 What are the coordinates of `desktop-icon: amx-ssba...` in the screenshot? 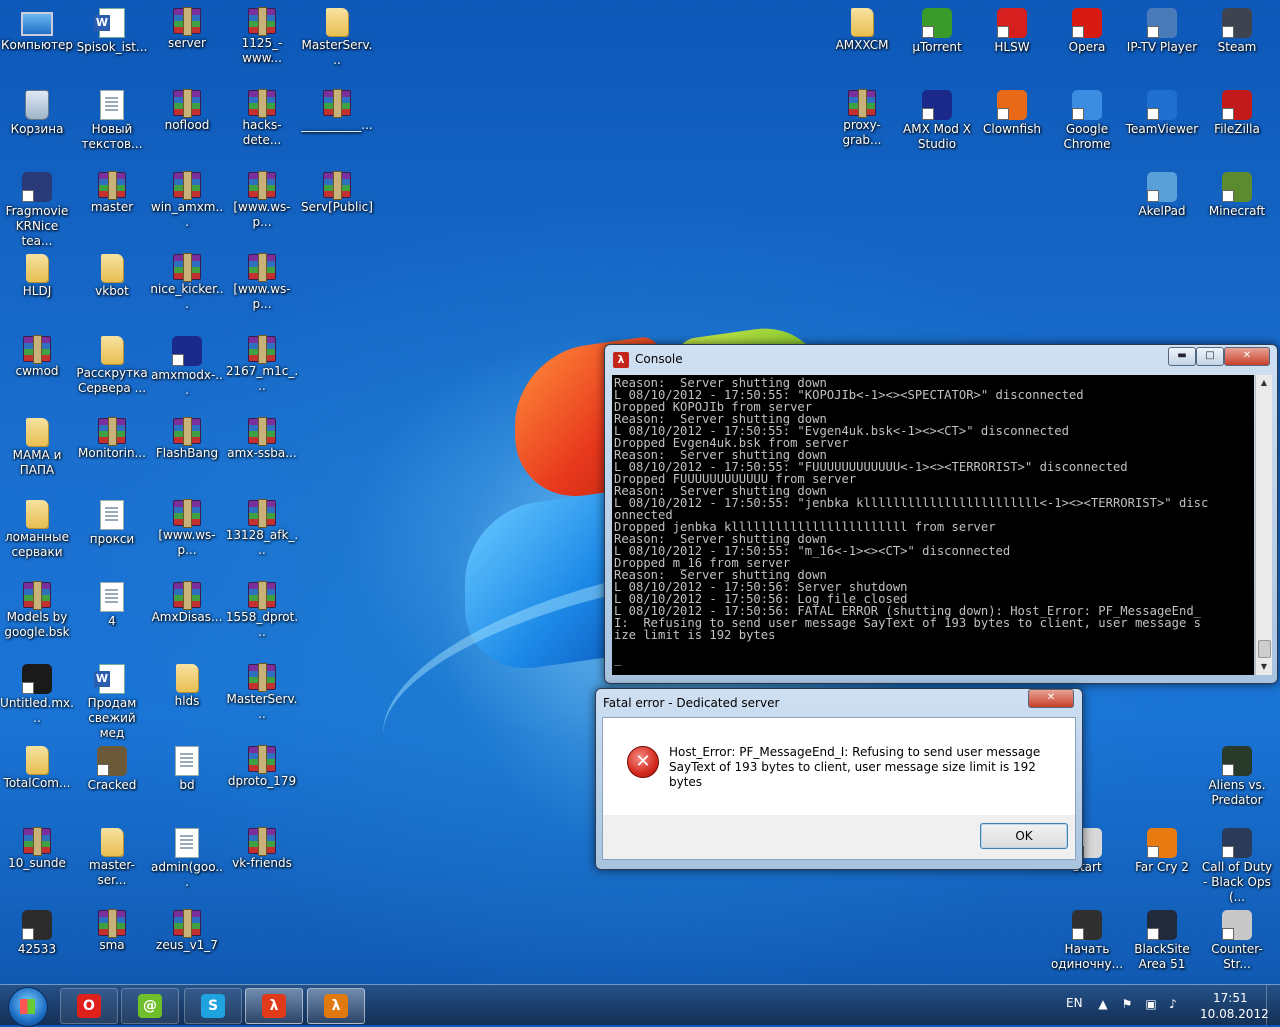 It's located at (262, 437).